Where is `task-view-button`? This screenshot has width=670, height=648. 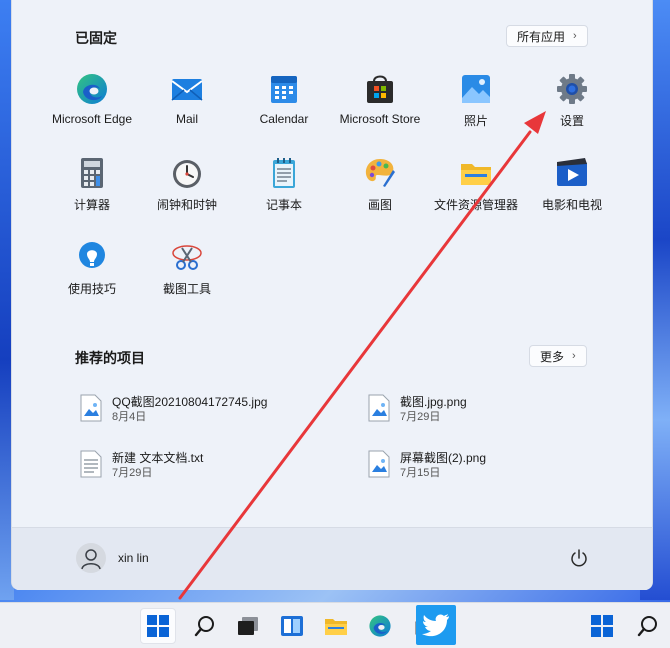 task-view-button is located at coordinates (248, 626).